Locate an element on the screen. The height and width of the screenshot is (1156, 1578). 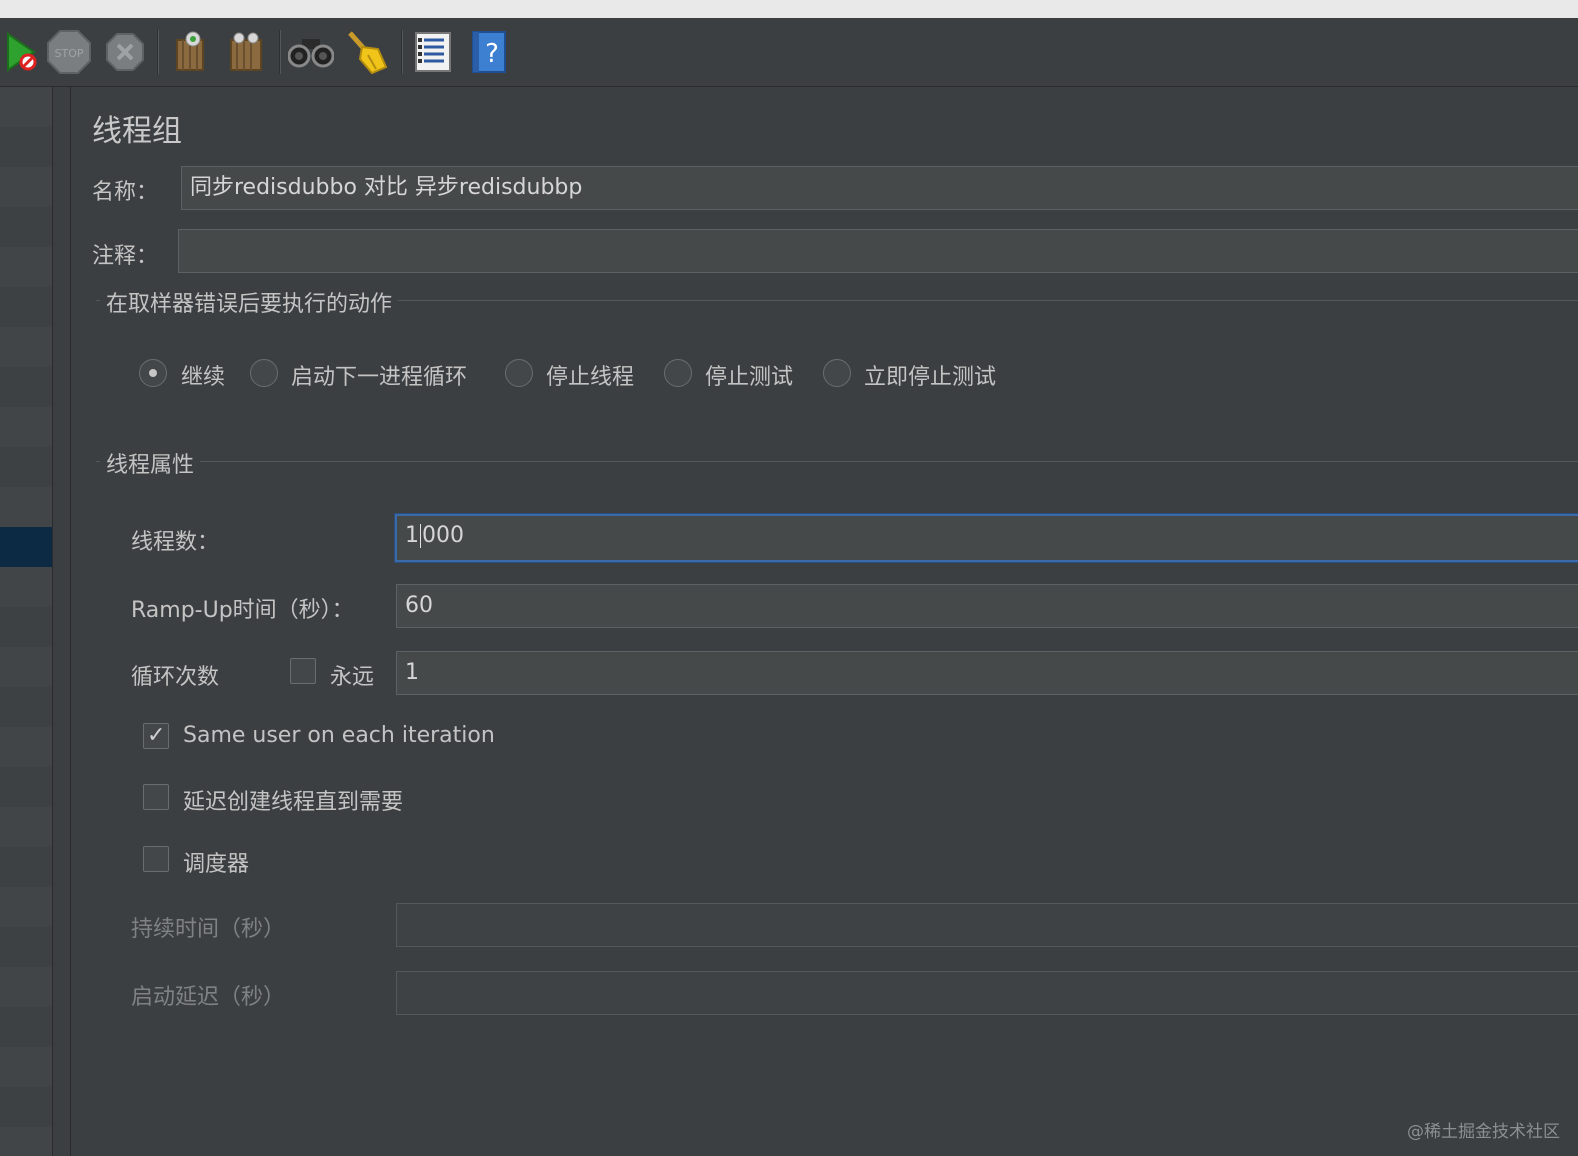
name-input: 同步redisdubbo 对比 异步redisdubbp is located at coordinates (879, 188).